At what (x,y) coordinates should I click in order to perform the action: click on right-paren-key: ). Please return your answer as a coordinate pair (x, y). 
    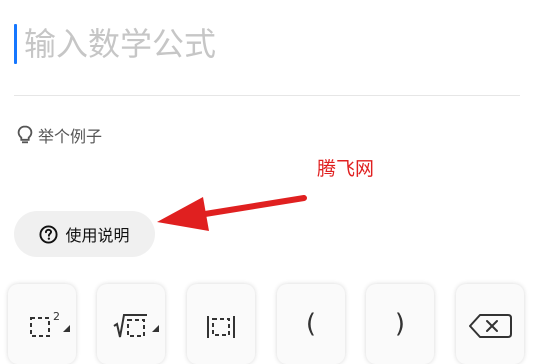
    Looking at the image, I should click on (400, 324).